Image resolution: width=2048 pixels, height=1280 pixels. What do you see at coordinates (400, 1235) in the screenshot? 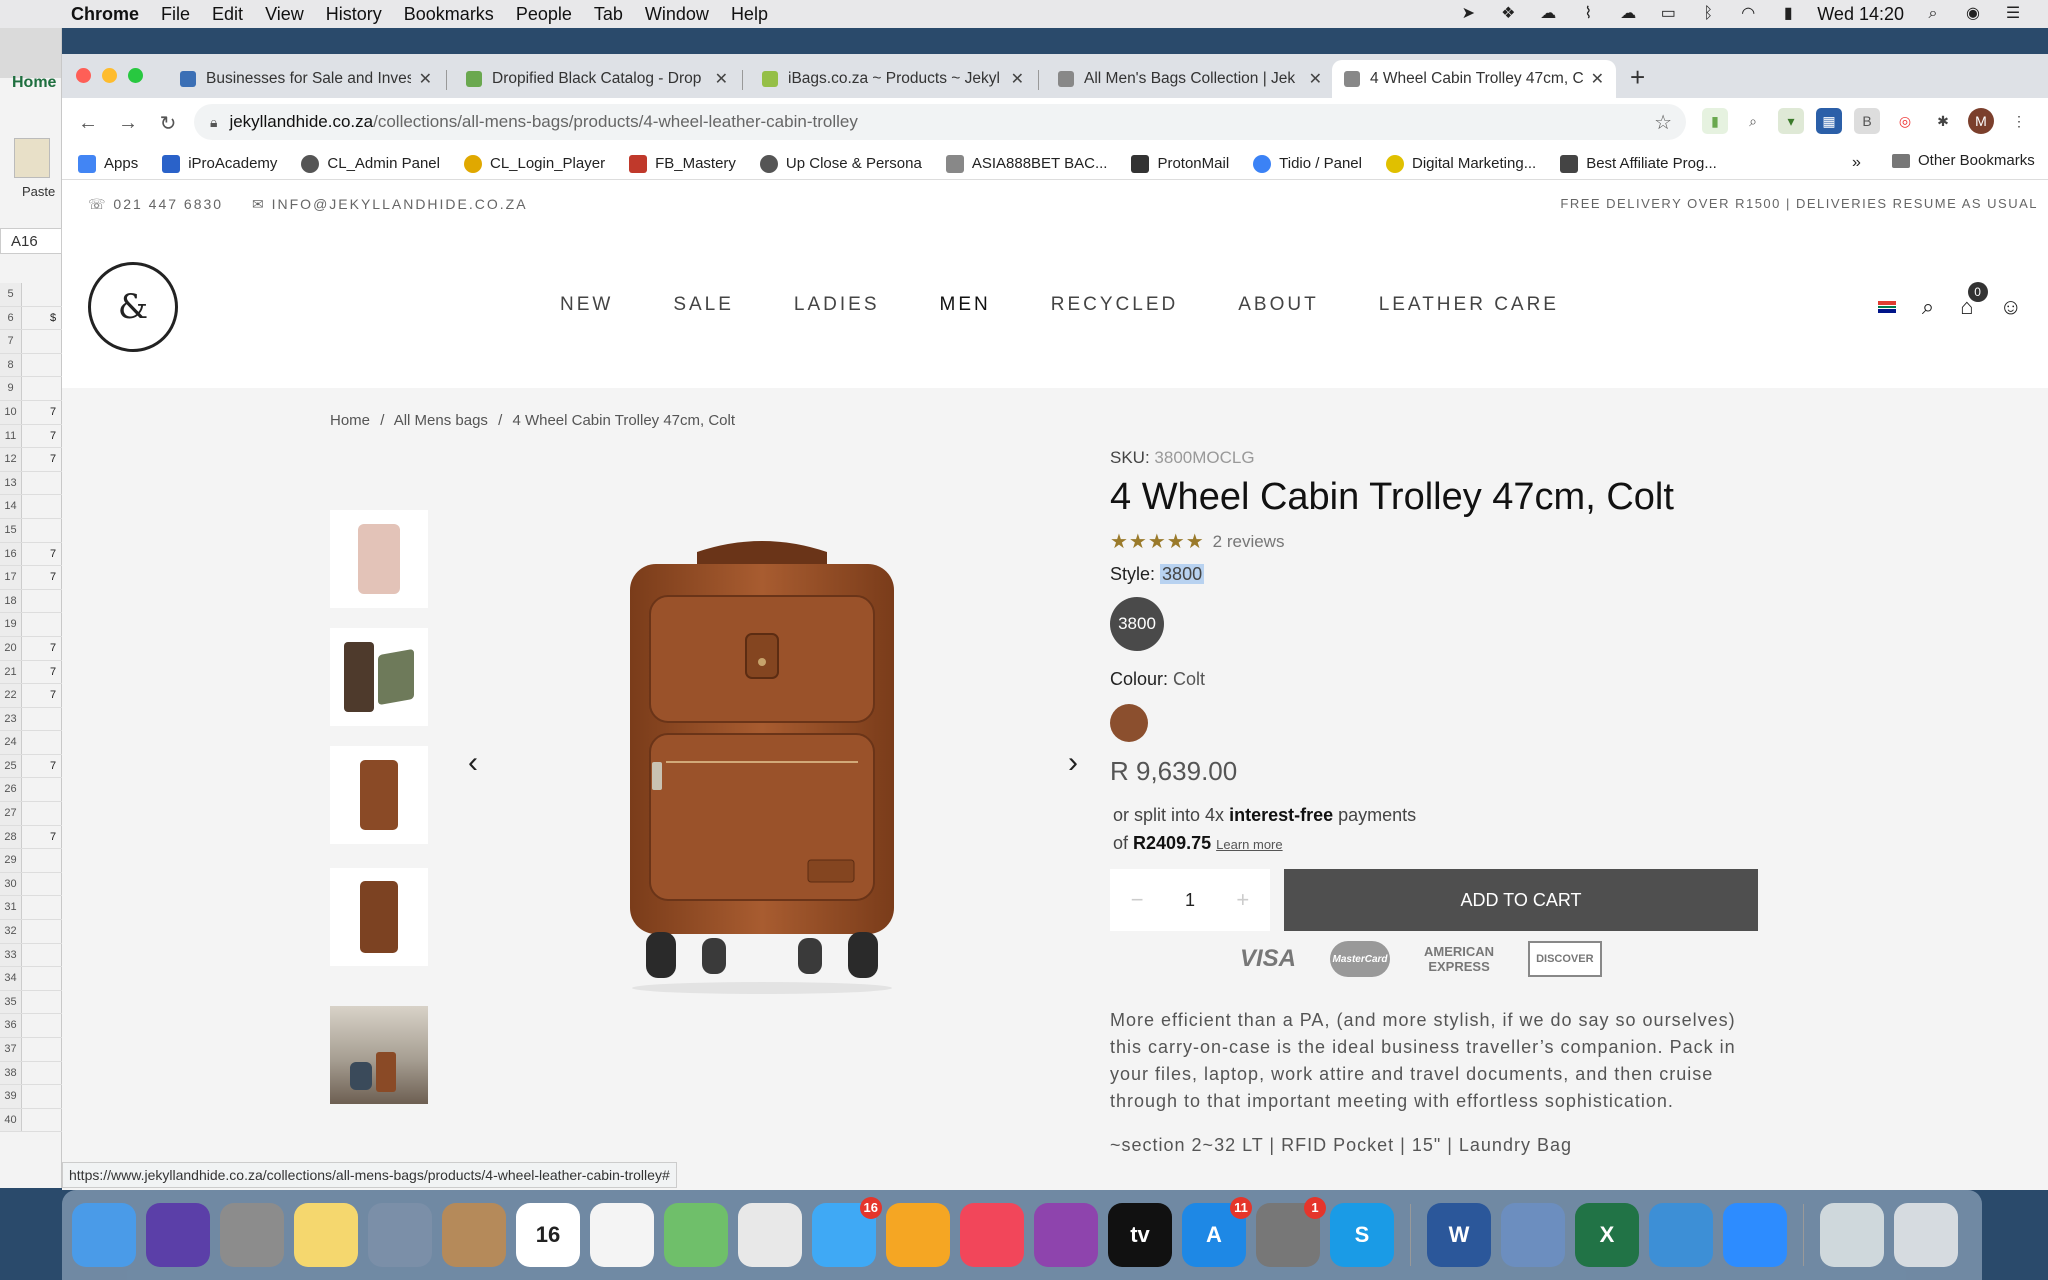
I see `mail-stamp-icon` at bounding box center [400, 1235].